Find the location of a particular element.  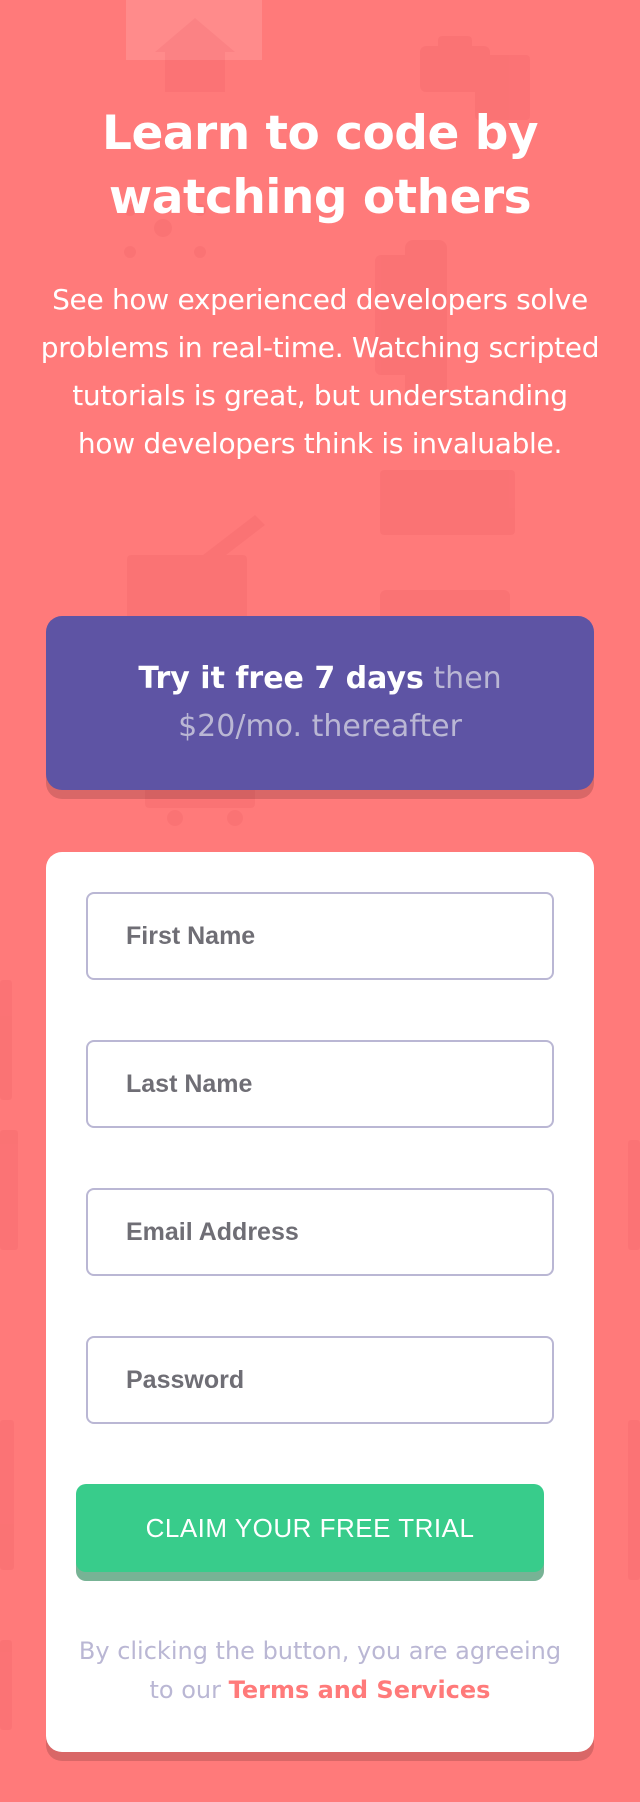

password-input is located at coordinates (339, 1380).